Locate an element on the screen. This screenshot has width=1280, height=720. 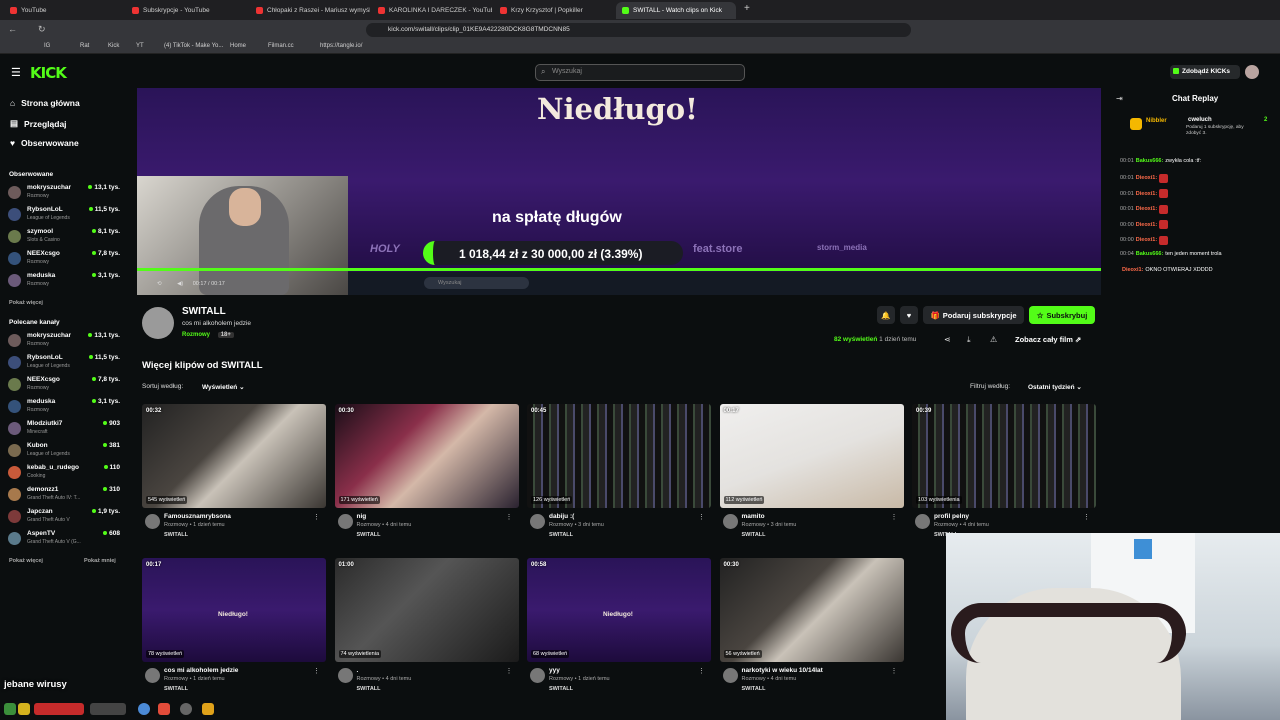
clip-thumbnail: 00:45 126 wyświetleń is located at coordinates (619, 456).